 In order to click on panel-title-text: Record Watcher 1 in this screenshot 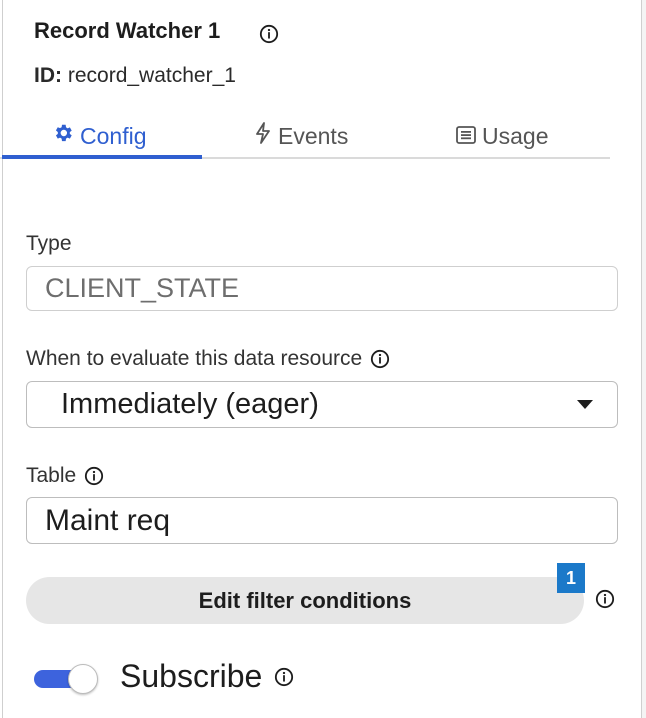, I will do `click(127, 30)`.